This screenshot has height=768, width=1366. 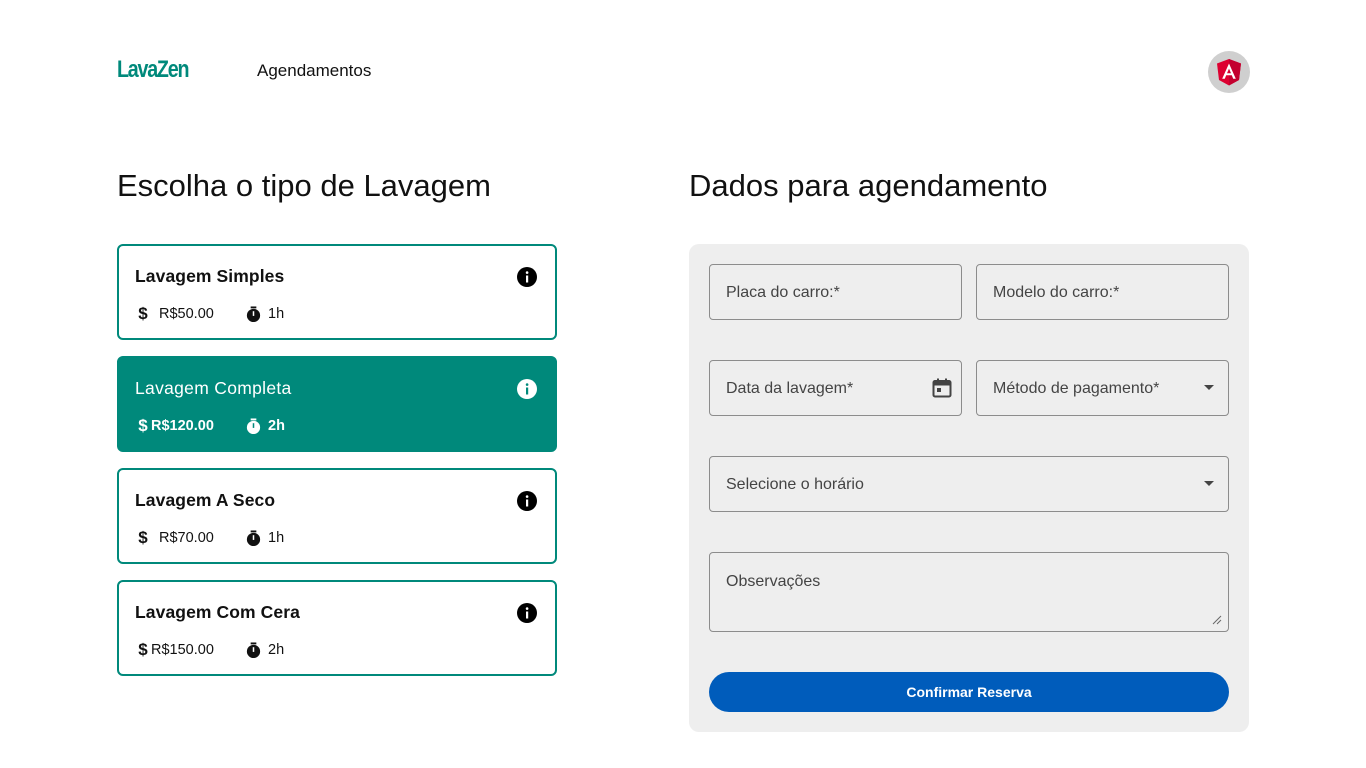 I want to click on plate-input: Placa do carro:*, so click(x=835, y=292).